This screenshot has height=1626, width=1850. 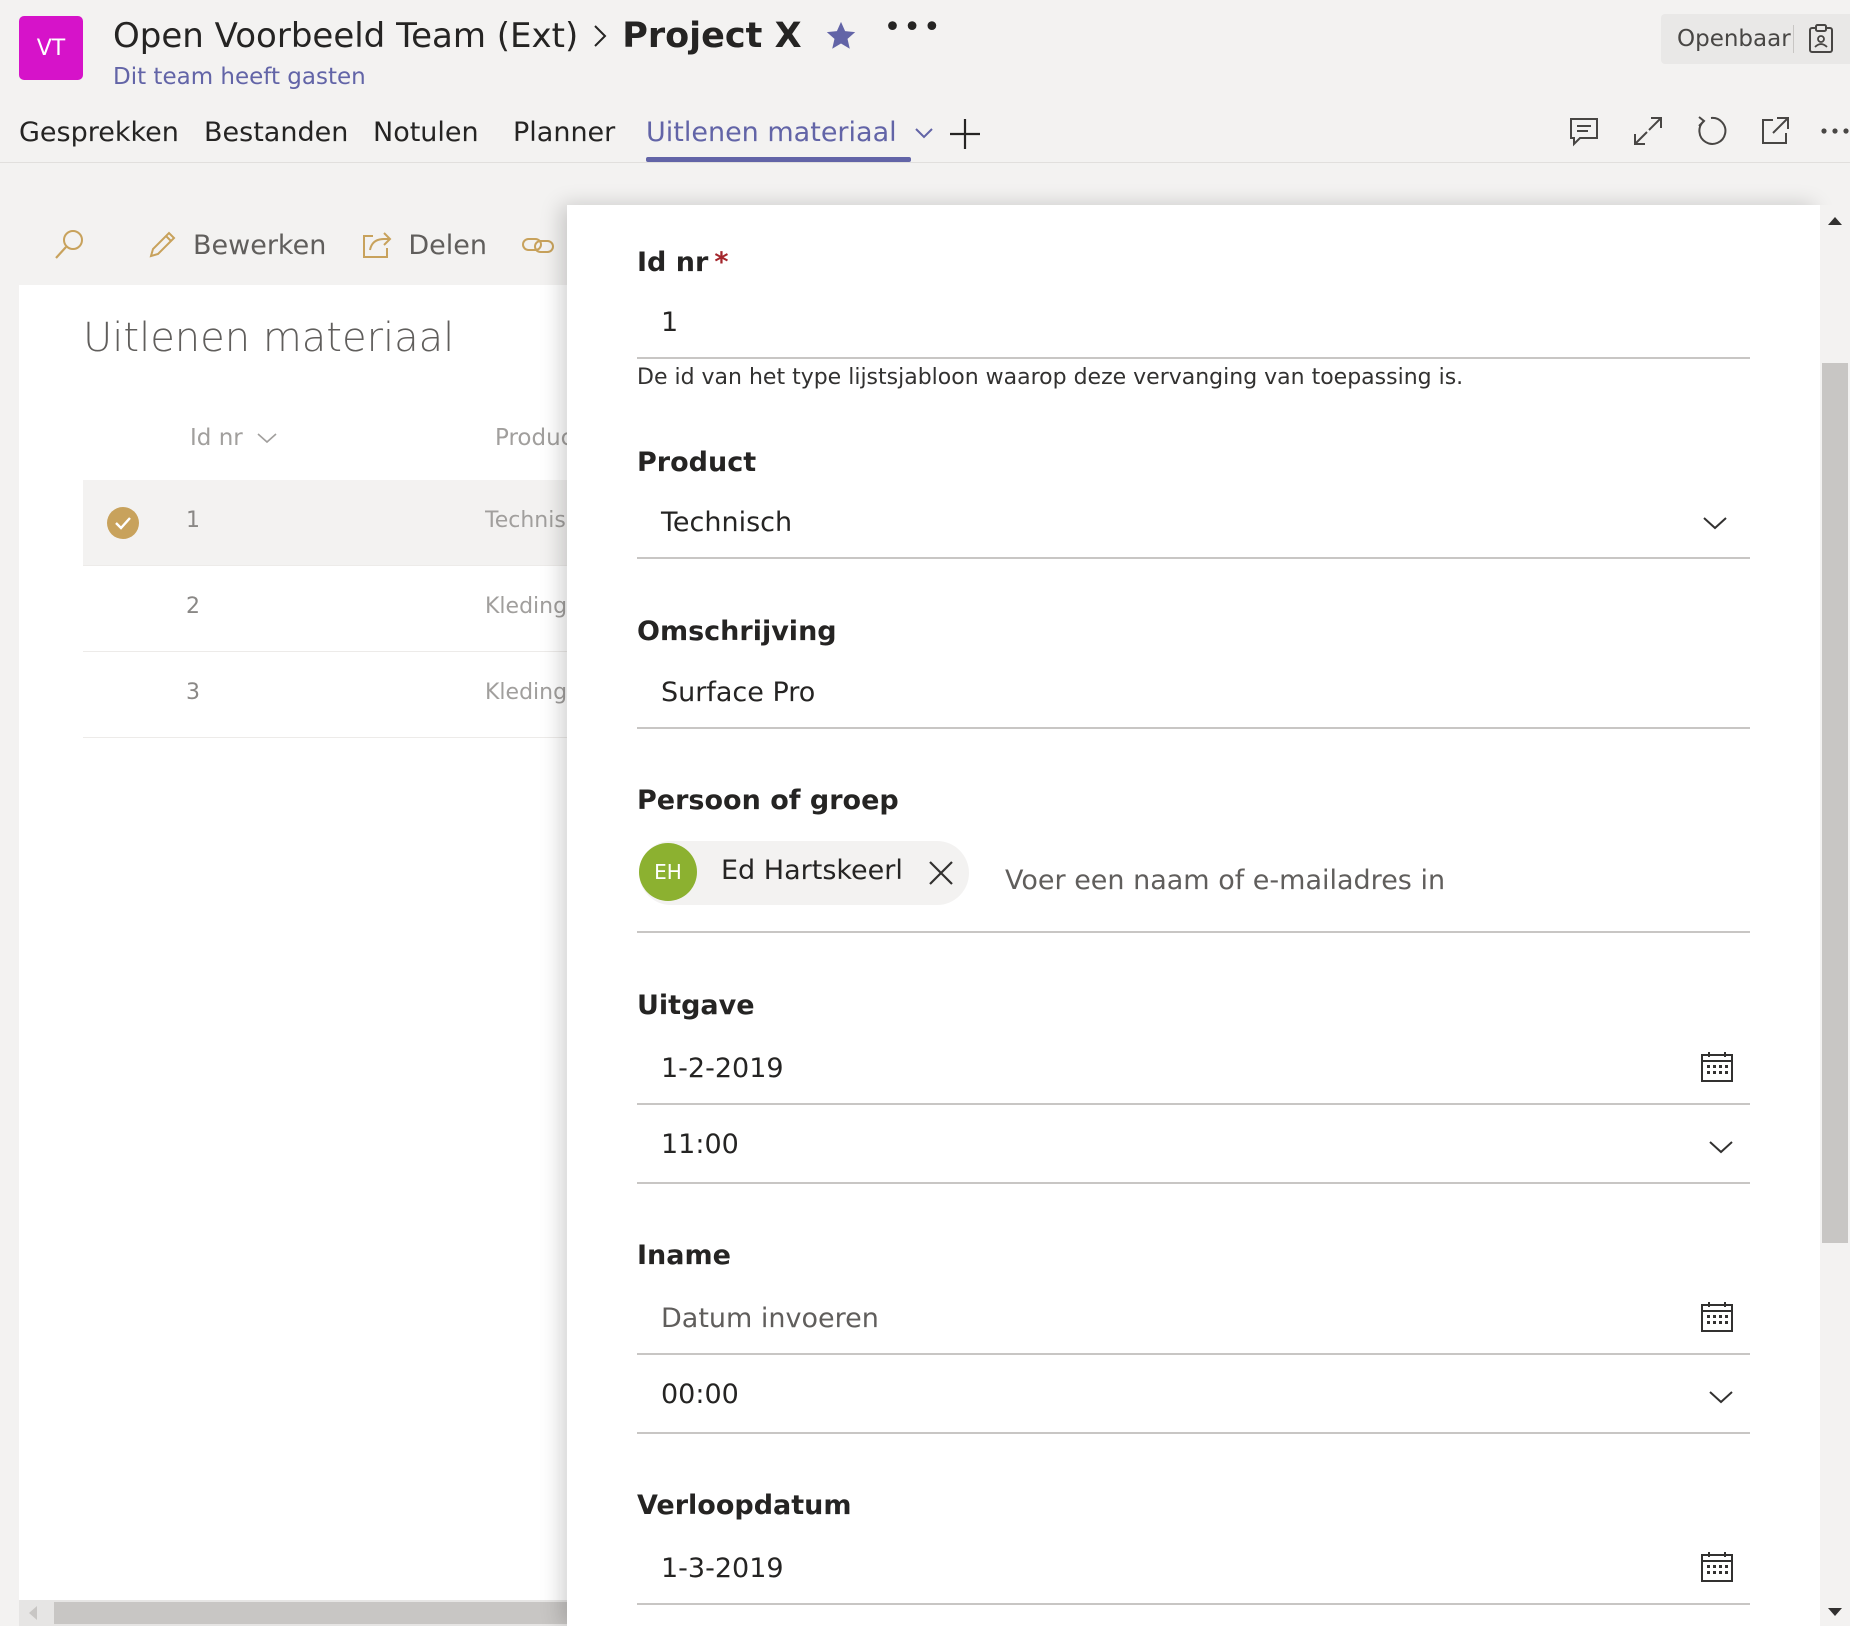 I want to click on expiry-date-picker: 1-3-2019, so click(x=1193, y=1571).